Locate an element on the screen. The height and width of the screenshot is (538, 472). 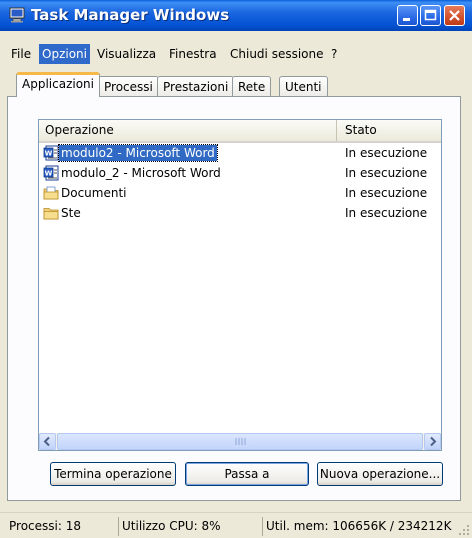
chevron-right-icon is located at coordinates (433, 441).